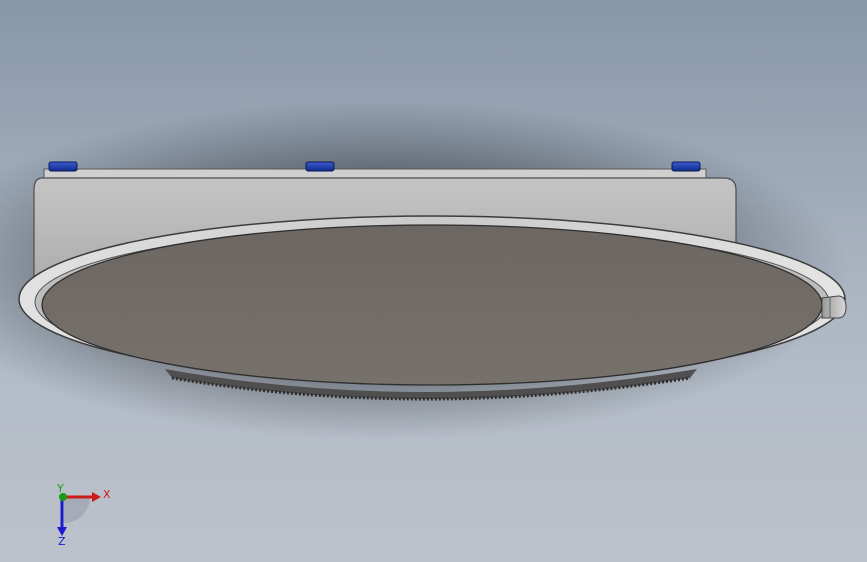 The image size is (867, 562). I want to click on fastener-center, so click(320, 166).